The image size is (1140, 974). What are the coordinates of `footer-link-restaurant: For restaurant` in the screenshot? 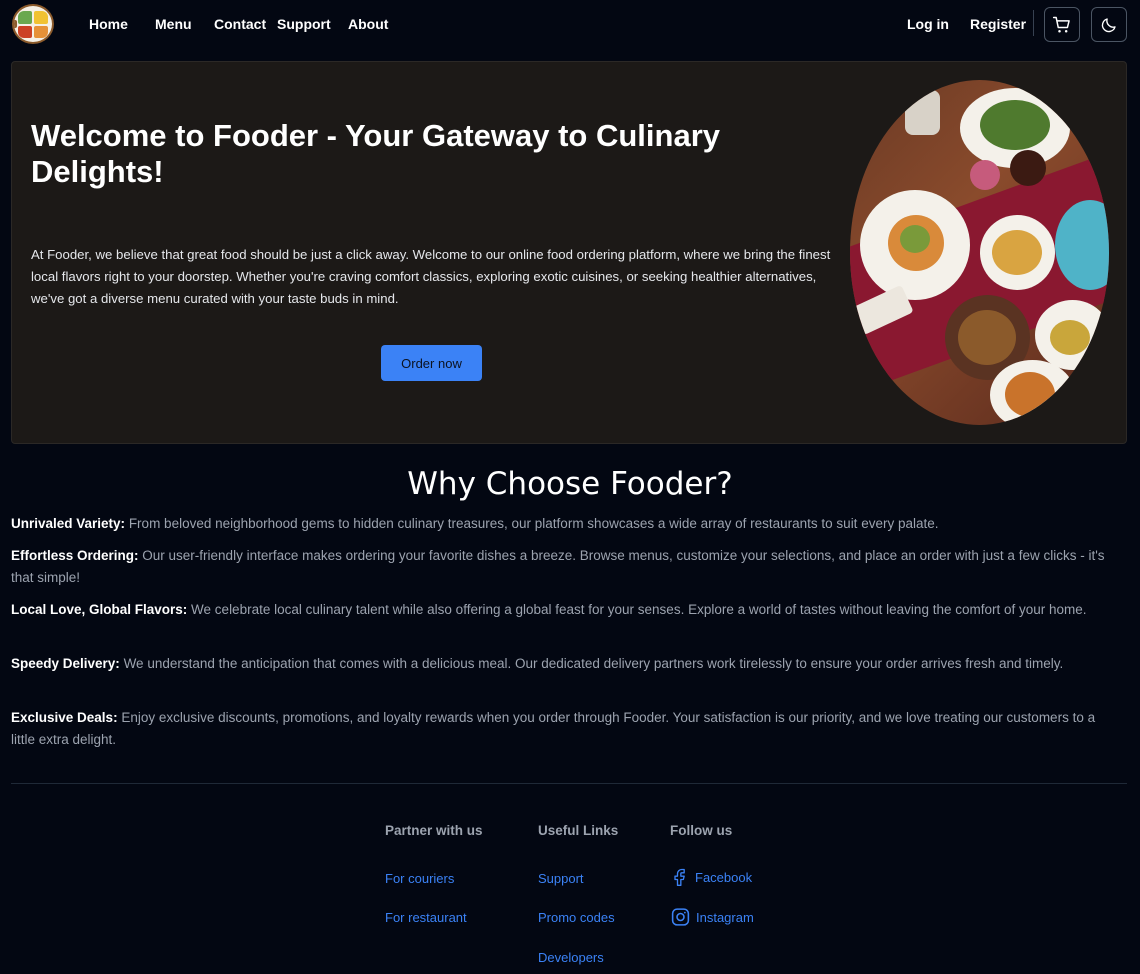 It's located at (426, 917).